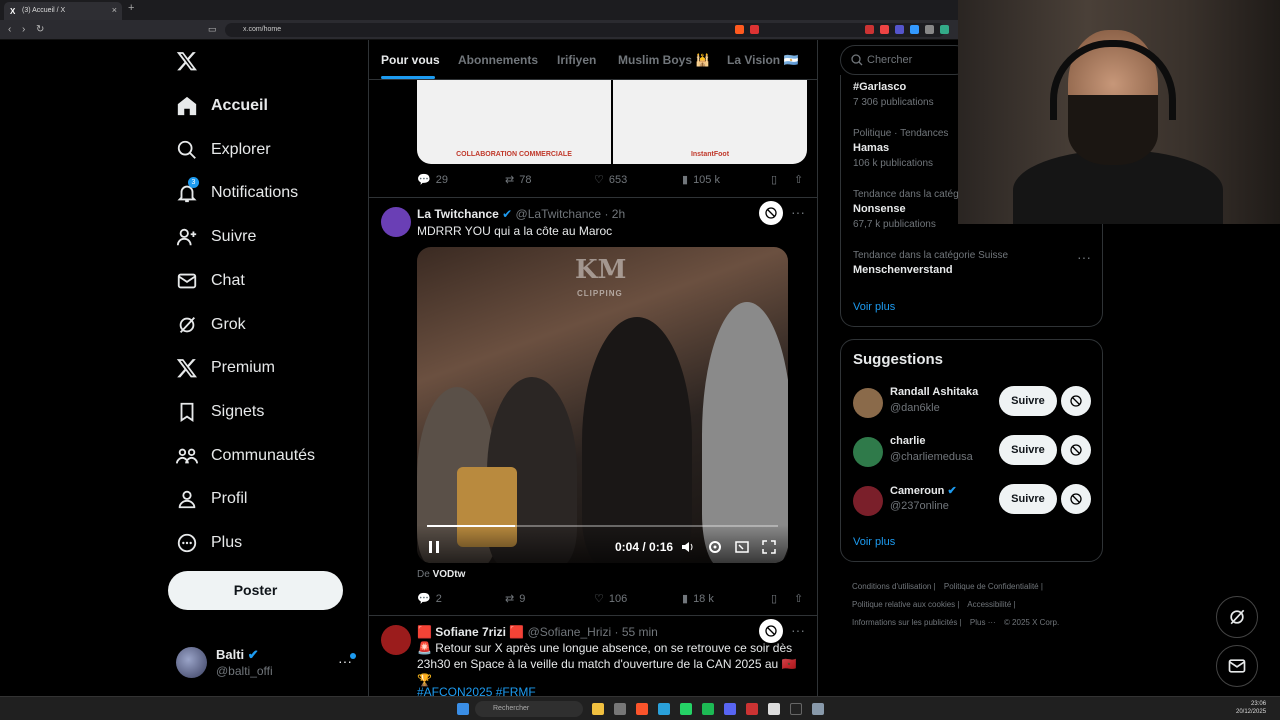  Describe the element at coordinates (216, 237) in the screenshot. I see `nav-follow: Suivre` at that location.